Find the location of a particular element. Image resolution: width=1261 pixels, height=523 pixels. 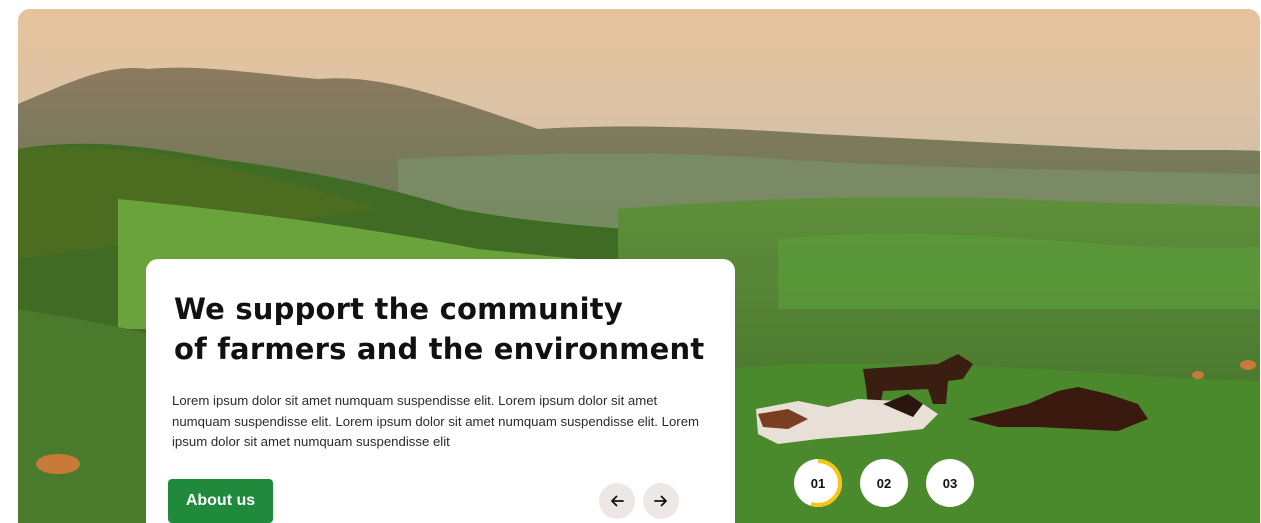

next-slide-button is located at coordinates (661, 501).